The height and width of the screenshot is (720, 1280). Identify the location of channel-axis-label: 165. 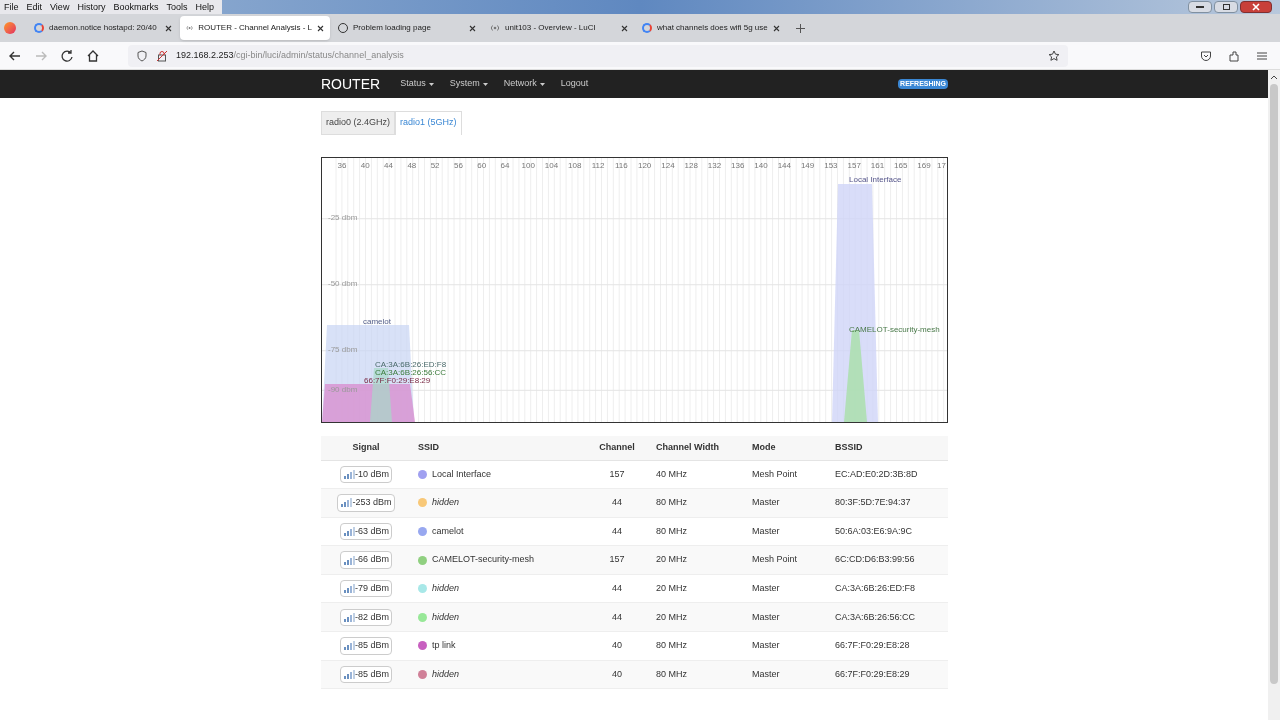
(901, 165).